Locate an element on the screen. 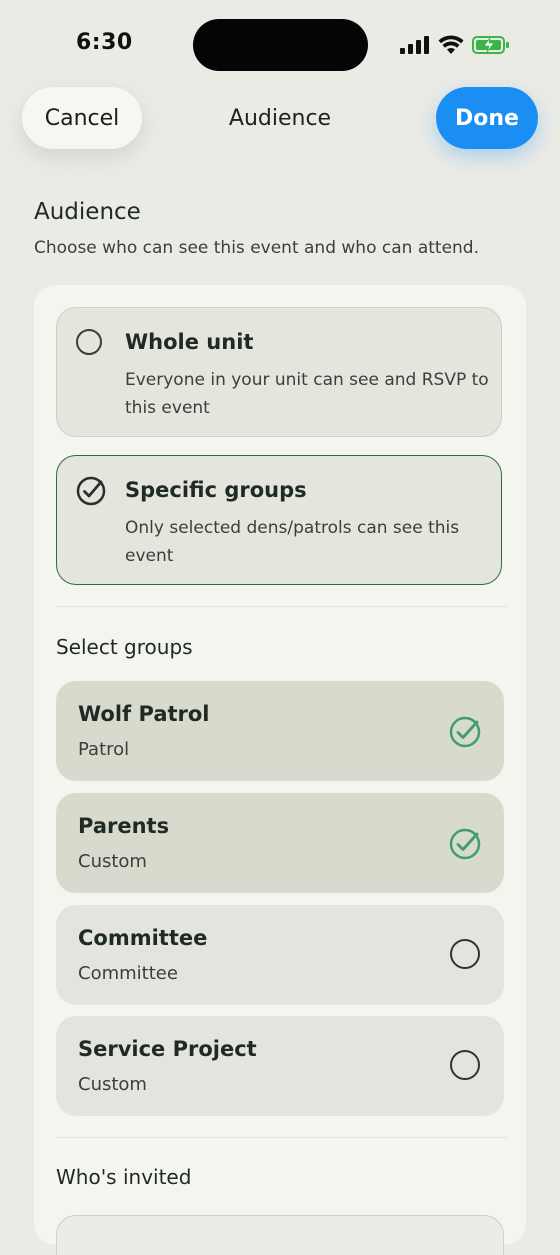 This screenshot has width=560, height=1255. cancel-button: Cancel is located at coordinates (82, 118).